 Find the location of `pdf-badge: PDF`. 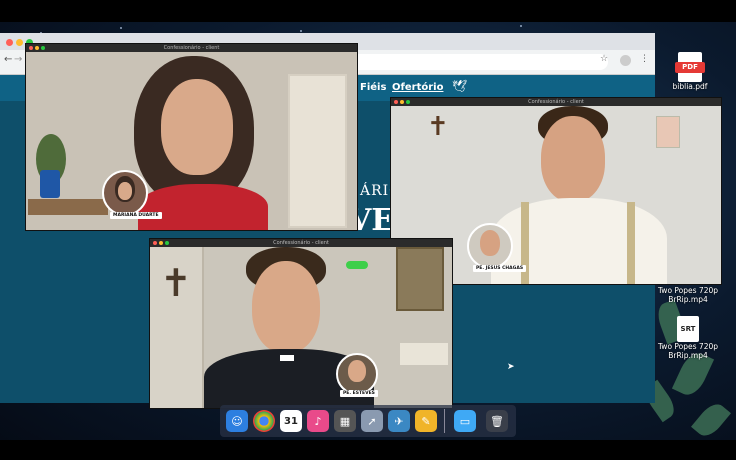

pdf-badge: PDF is located at coordinates (690, 67).